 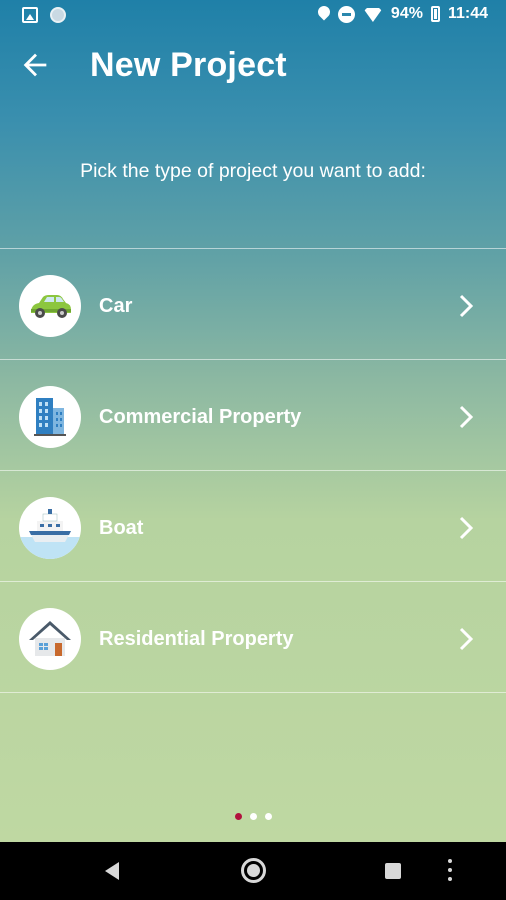 I want to click on house-icon, so click(x=50, y=639).